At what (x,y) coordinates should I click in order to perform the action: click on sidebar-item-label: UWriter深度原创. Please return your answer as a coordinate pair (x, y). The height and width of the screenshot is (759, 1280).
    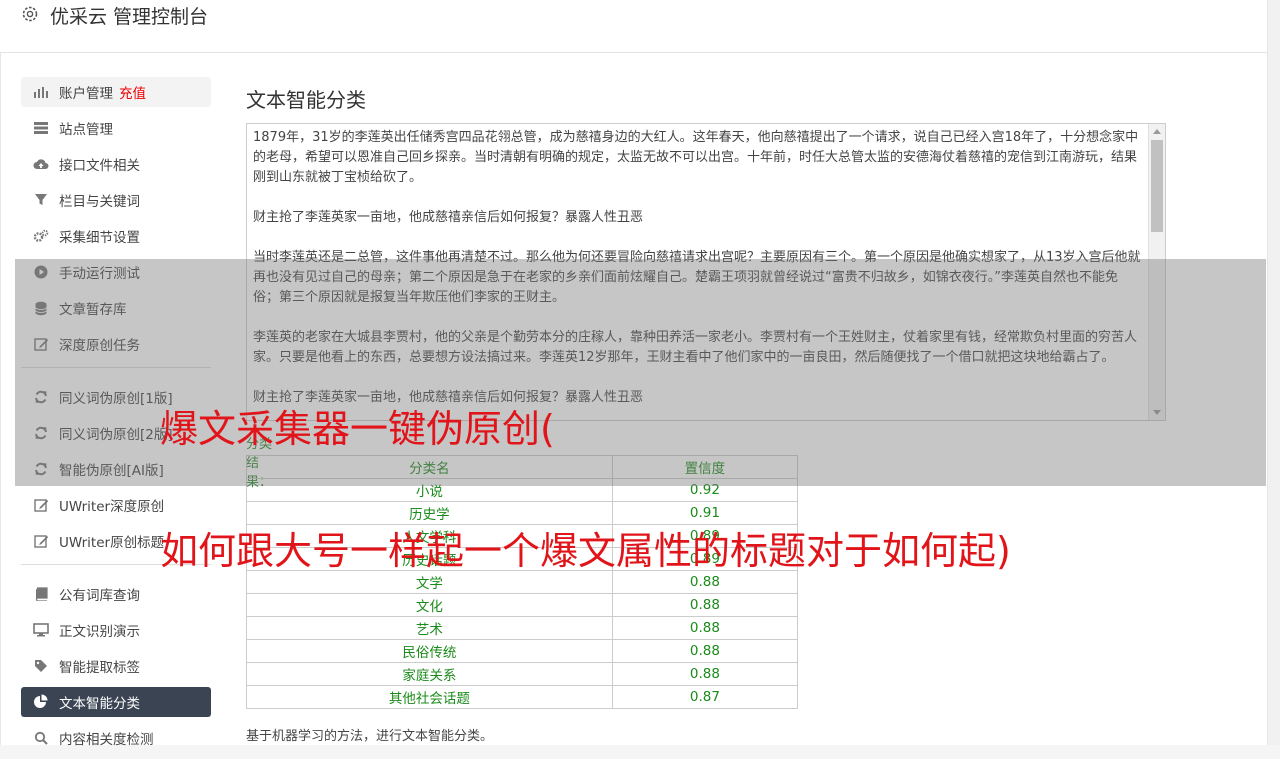
    Looking at the image, I should click on (112, 507).